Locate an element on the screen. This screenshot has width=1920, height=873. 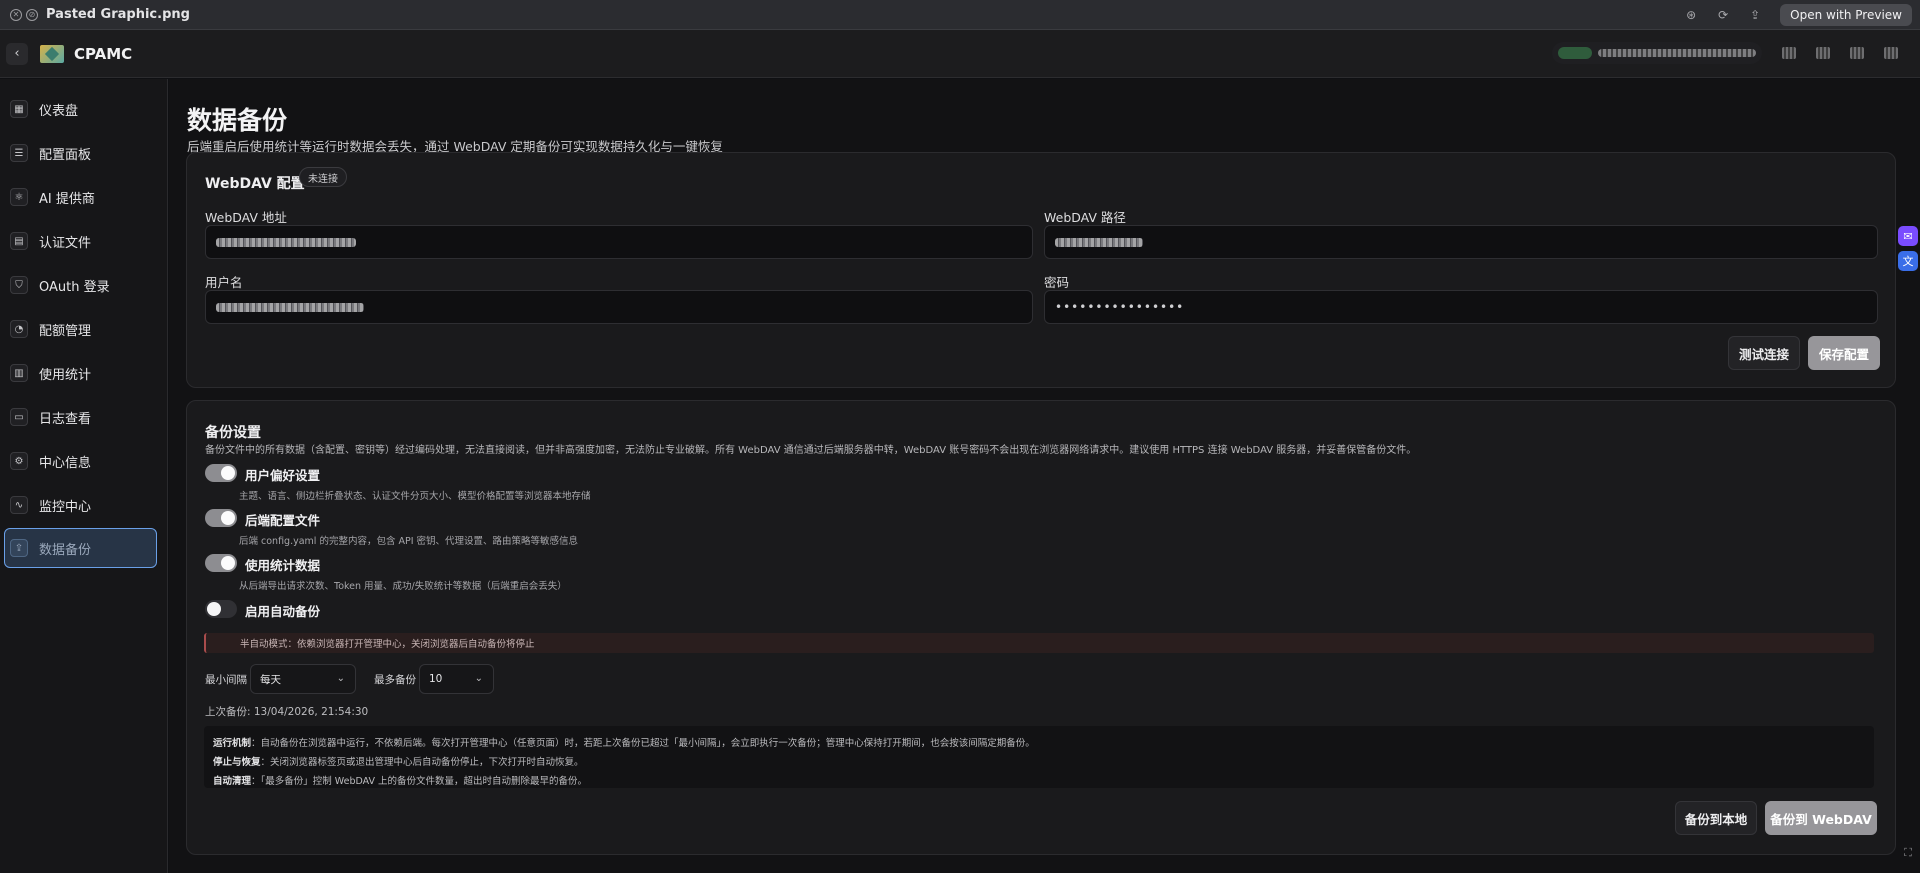
sidebar-item-oauth-login: ⛉ OAuth 登录 is located at coordinates (80, 285).